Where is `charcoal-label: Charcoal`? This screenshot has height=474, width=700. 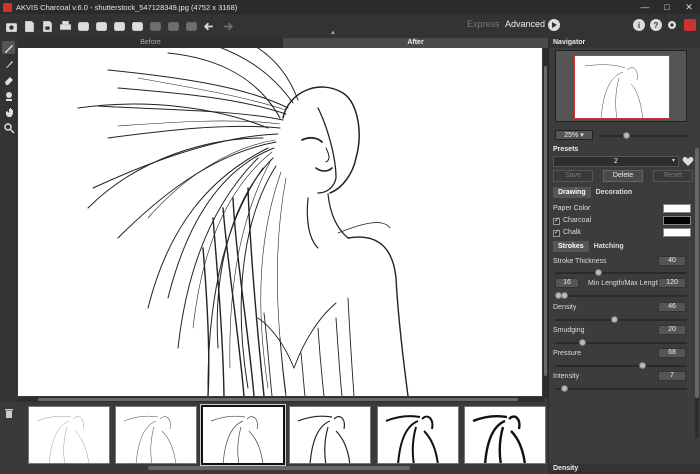
charcoal-label: Charcoal is located at coordinates (577, 220).